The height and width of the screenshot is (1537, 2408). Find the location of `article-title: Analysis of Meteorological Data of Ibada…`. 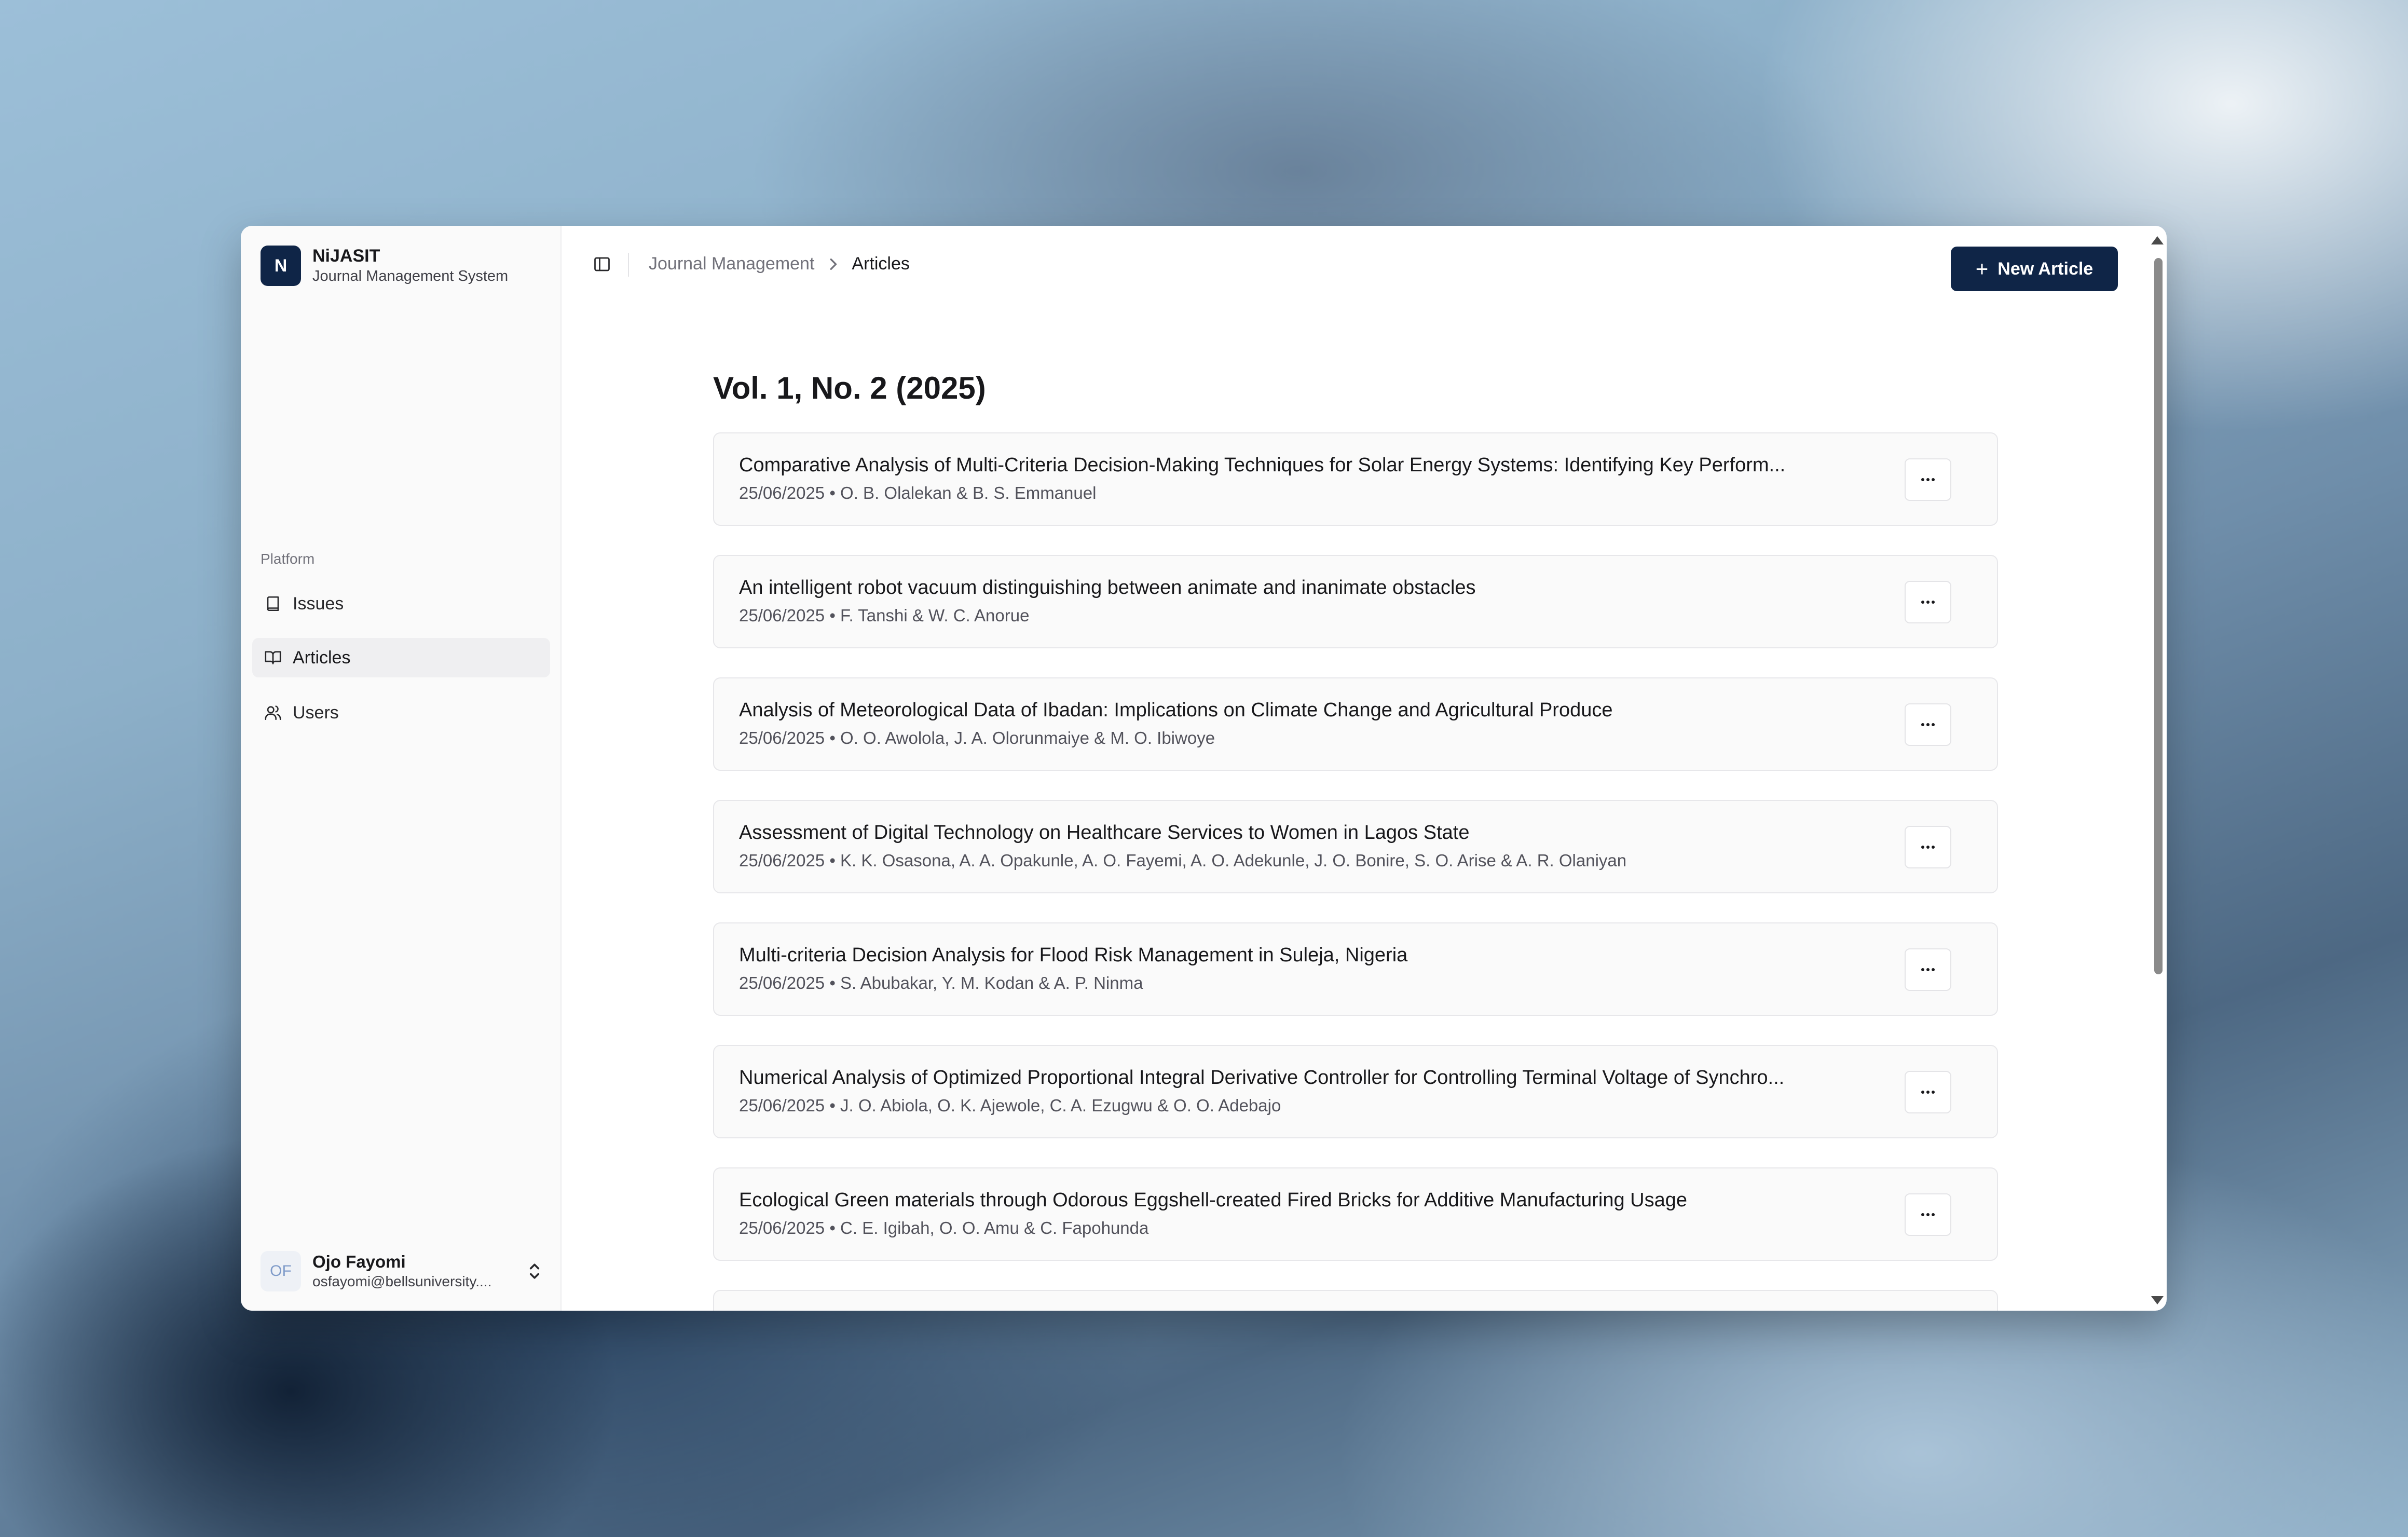

article-title: Analysis of Meteorological Data of Ibada… is located at coordinates (1317, 711).